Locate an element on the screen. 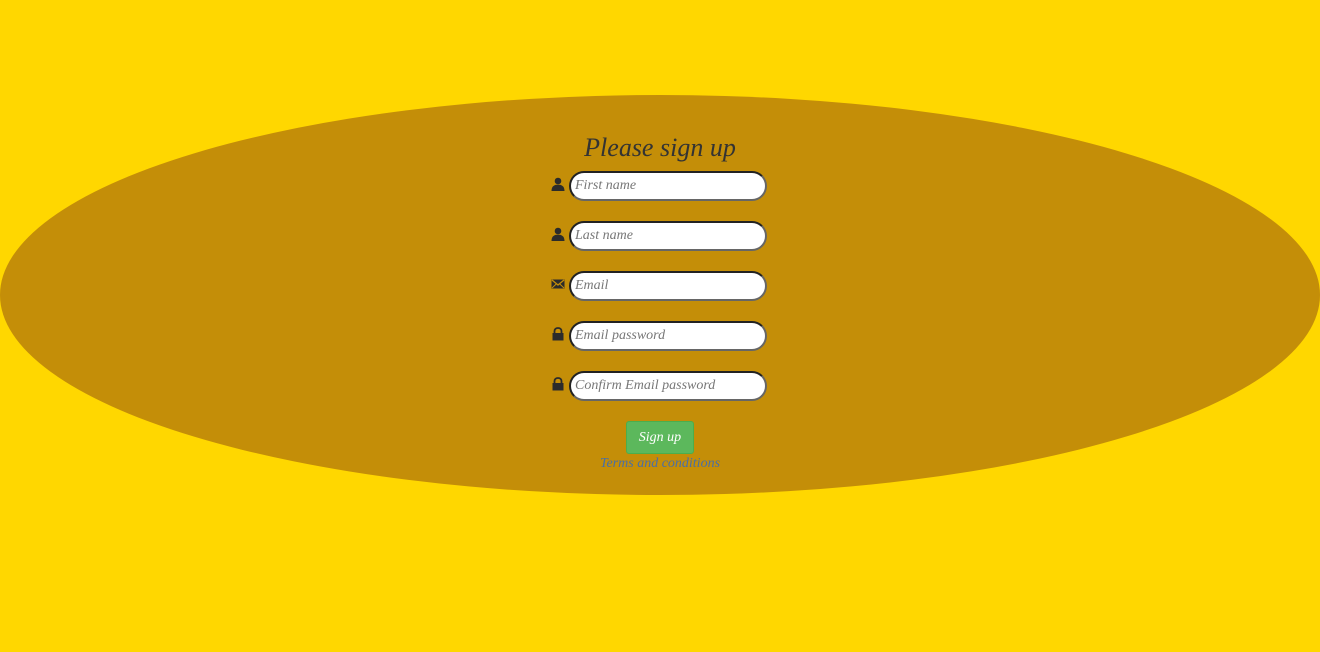  confirm-password-row is located at coordinates (660, 386).